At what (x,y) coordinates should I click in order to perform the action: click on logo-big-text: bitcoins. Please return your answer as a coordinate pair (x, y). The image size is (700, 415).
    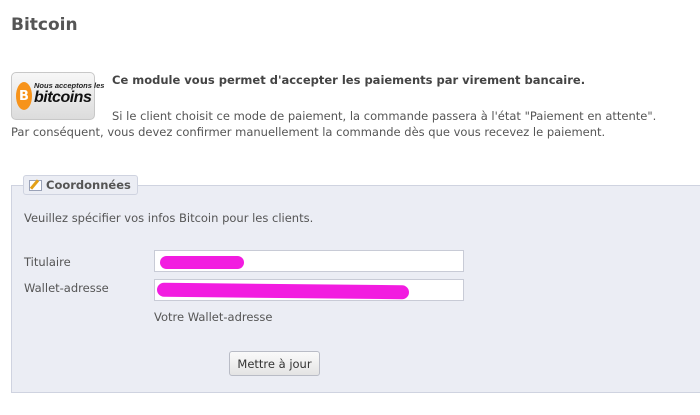
    Looking at the image, I should click on (63, 97).